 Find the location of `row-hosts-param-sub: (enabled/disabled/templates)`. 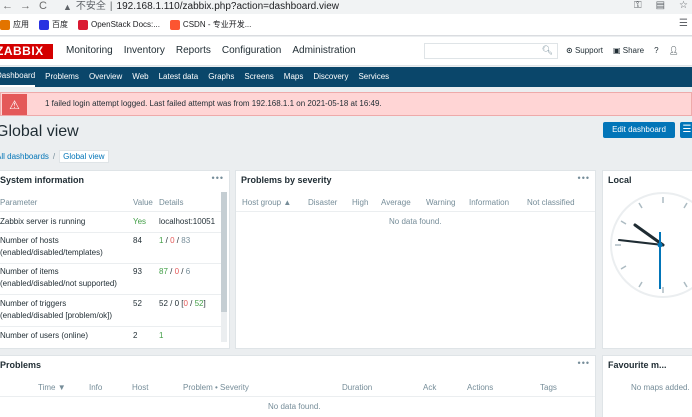

row-hosts-param-sub: (enabled/disabled/templates) is located at coordinates (51, 252).